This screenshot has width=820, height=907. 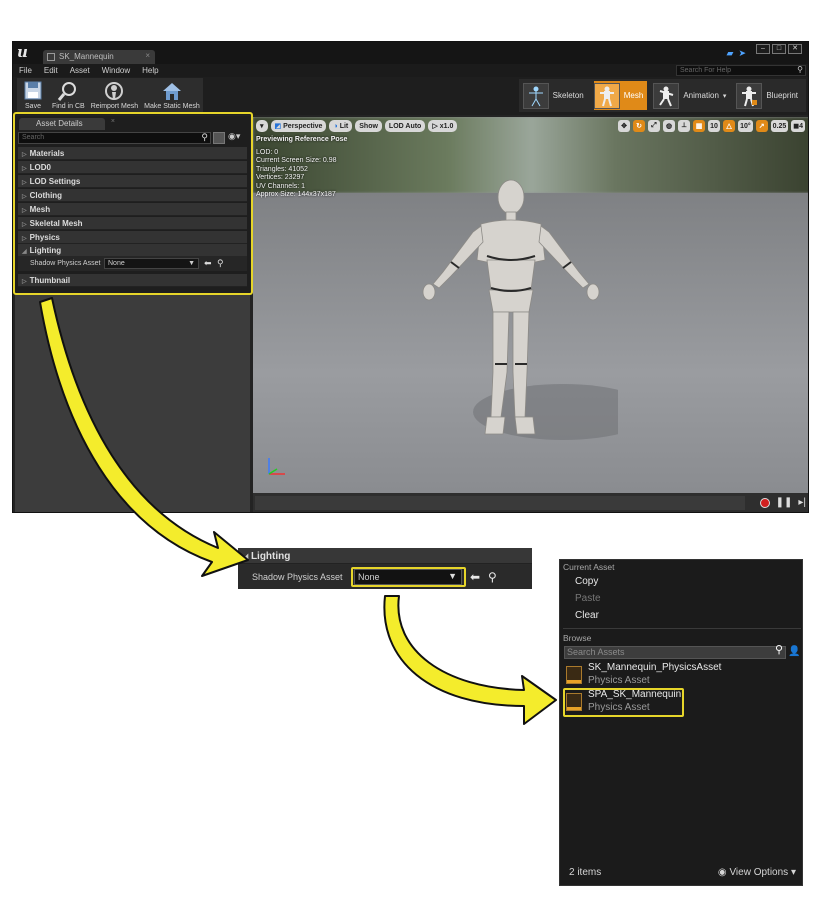 What do you see at coordinates (586, 581) in the screenshot?
I see `copy-menu-item: Copy` at bounding box center [586, 581].